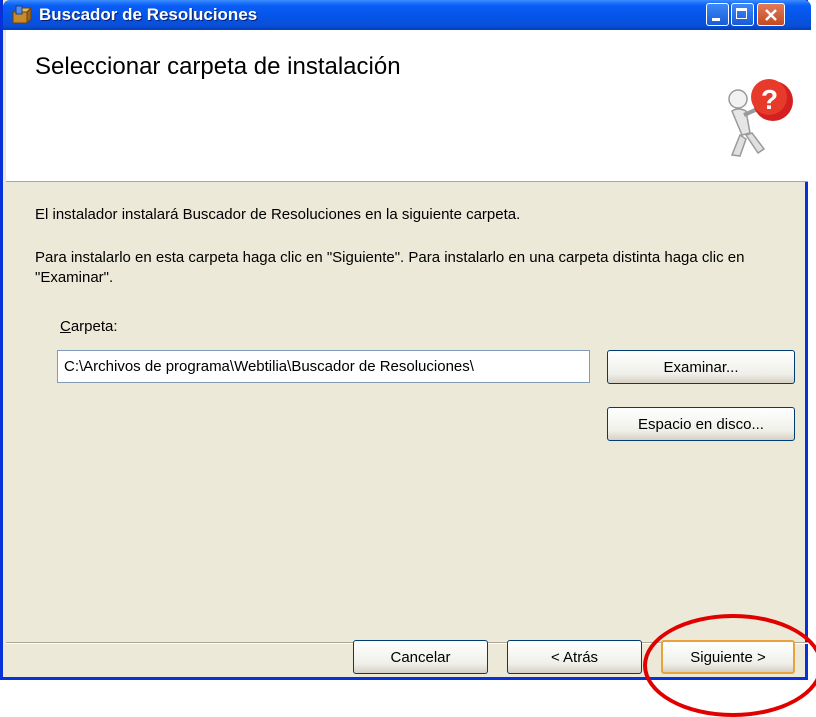 Image resolution: width=816 pixels, height=717 pixels. I want to click on cancel-button: Cancelar, so click(420, 657).